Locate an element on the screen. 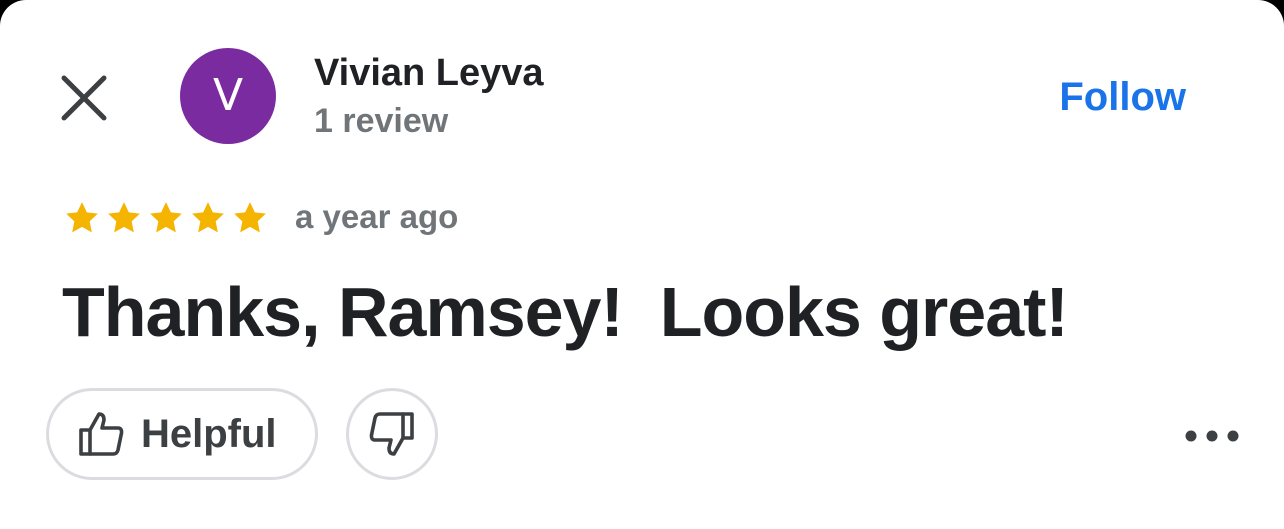 The width and height of the screenshot is (1284, 529). star-rating is located at coordinates (166, 218).